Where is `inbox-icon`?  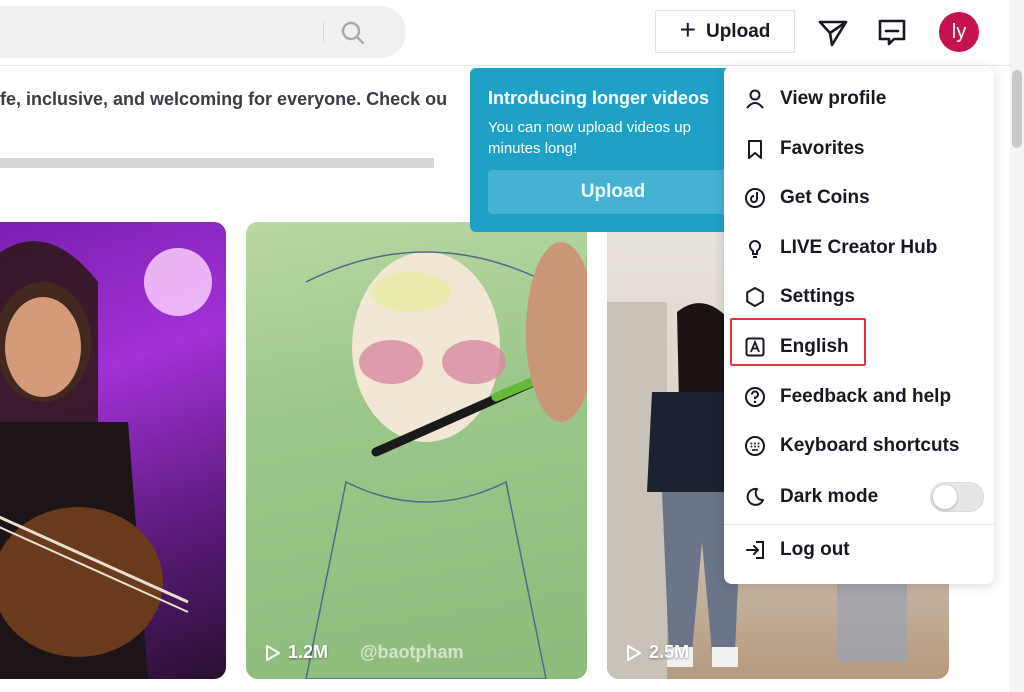
inbox-icon is located at coordinates (892, 32).